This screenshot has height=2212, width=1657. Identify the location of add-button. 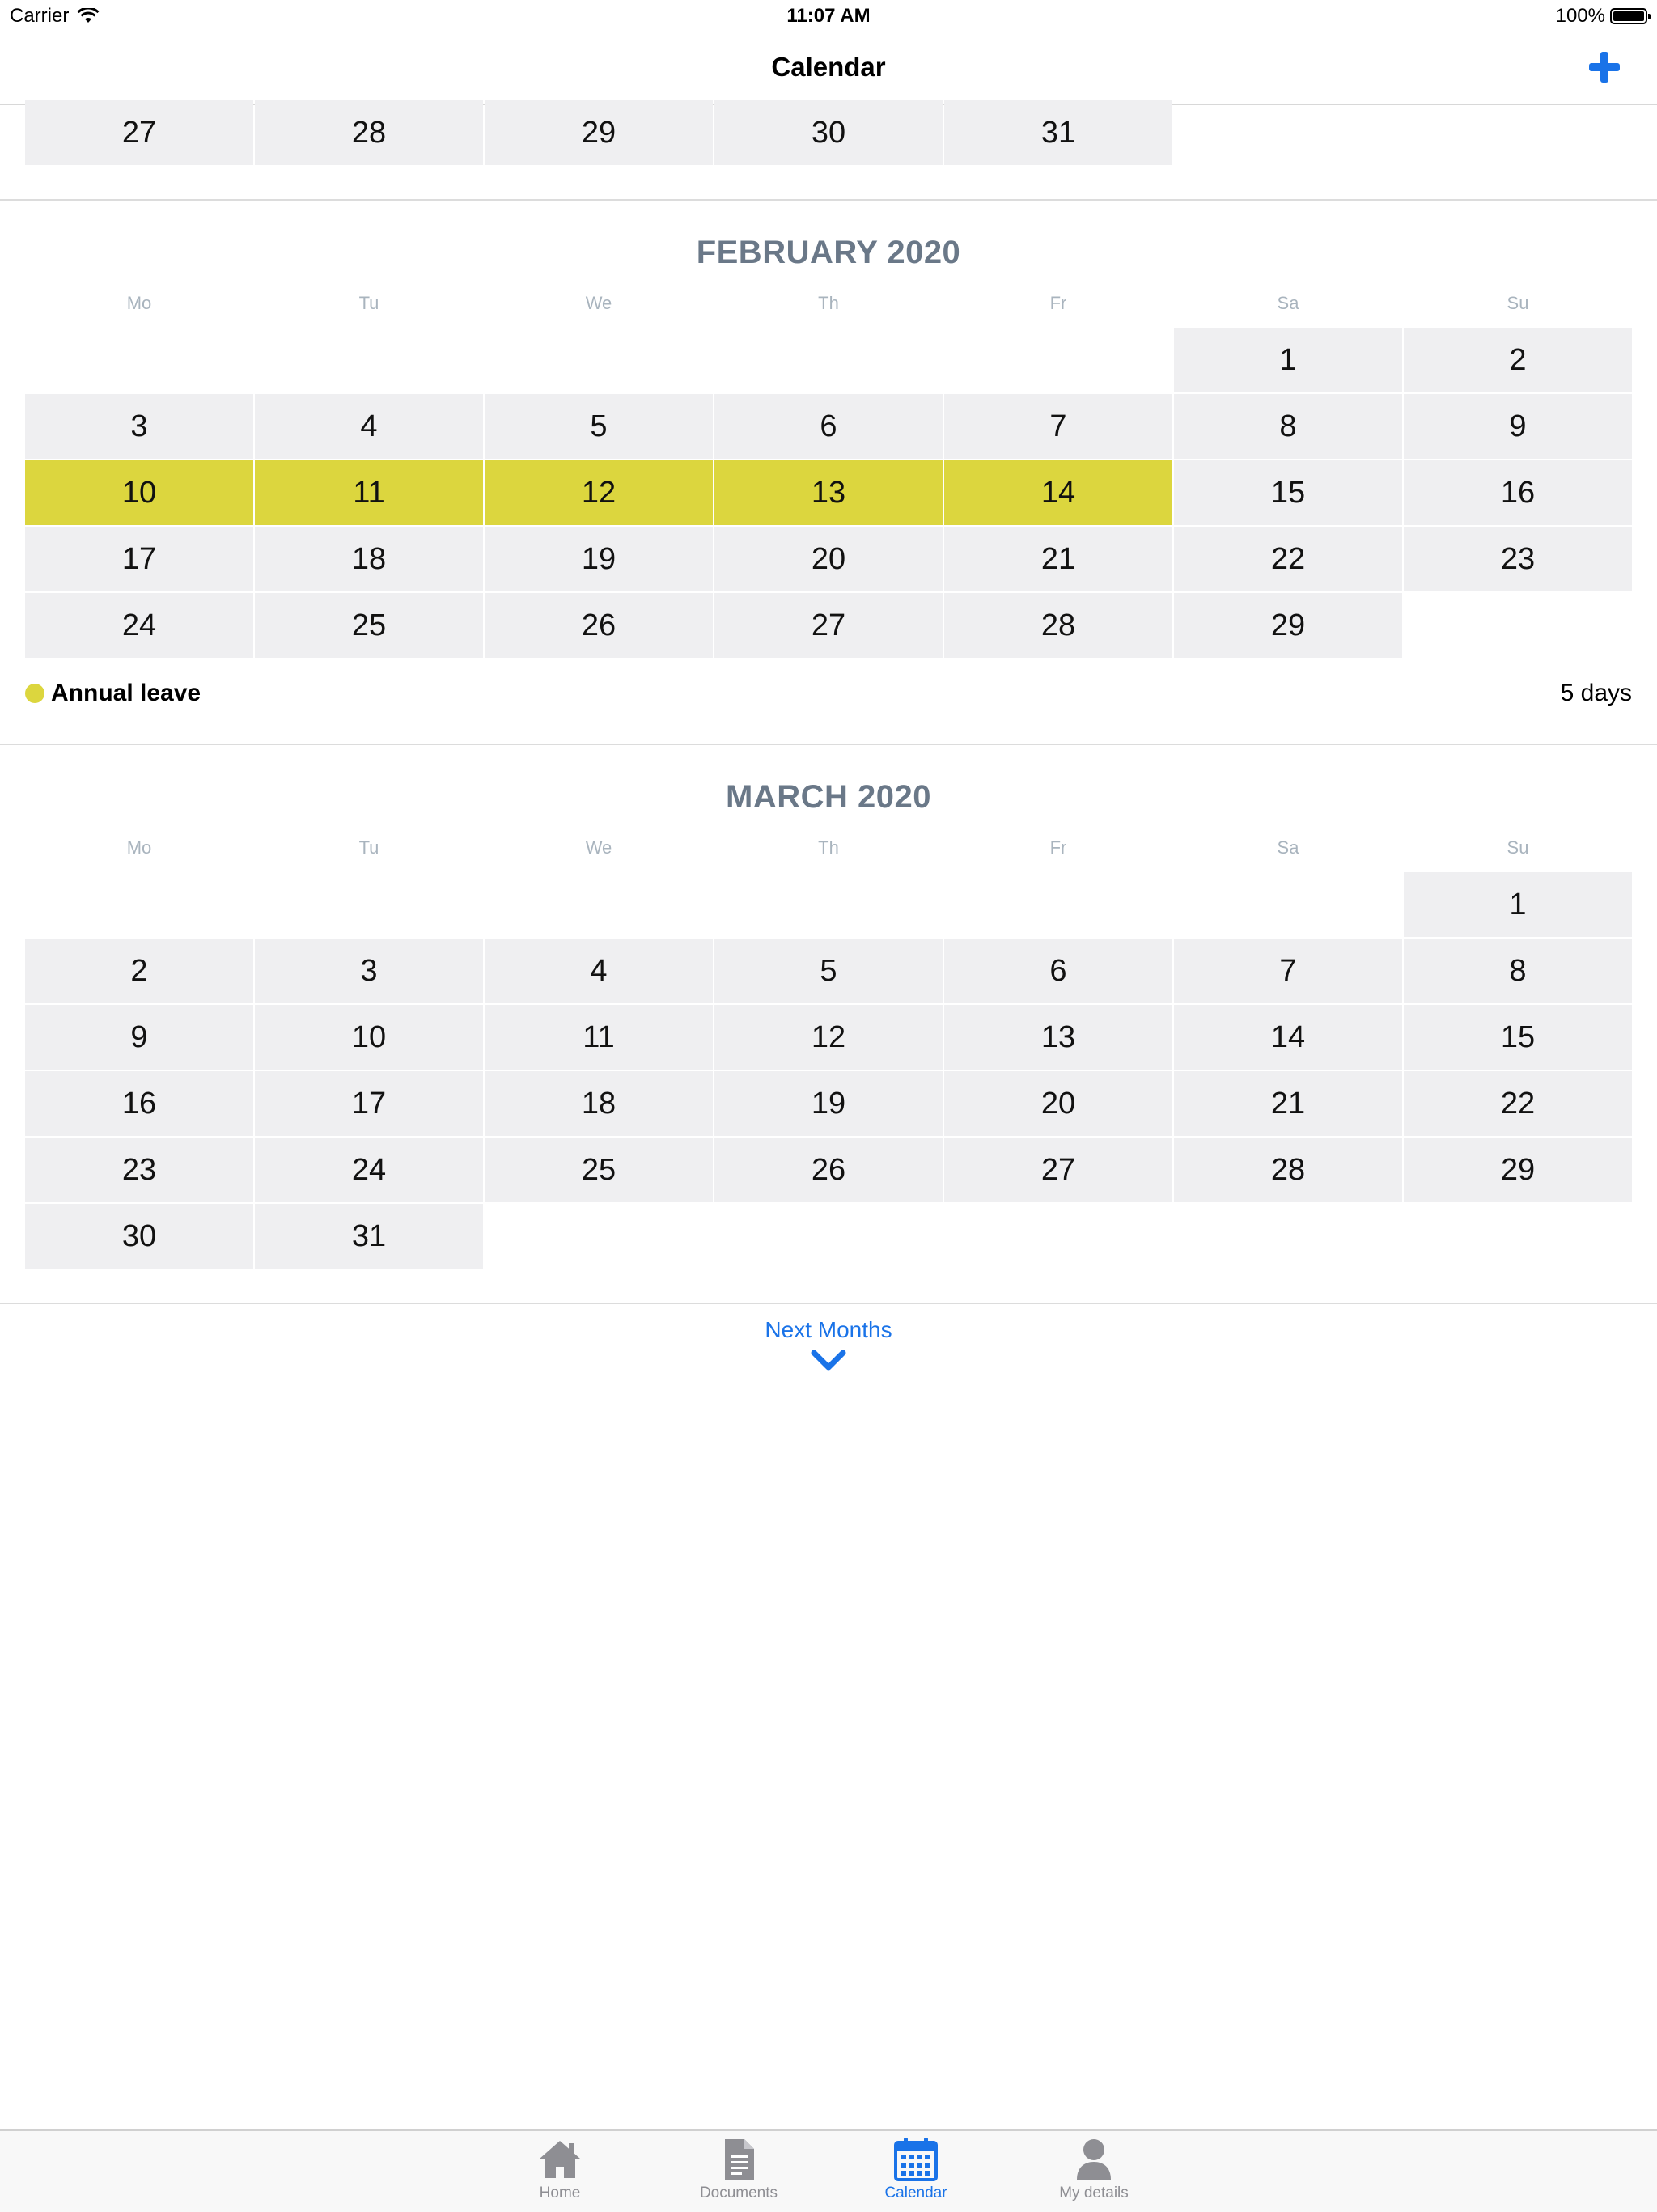
(1604, 67).